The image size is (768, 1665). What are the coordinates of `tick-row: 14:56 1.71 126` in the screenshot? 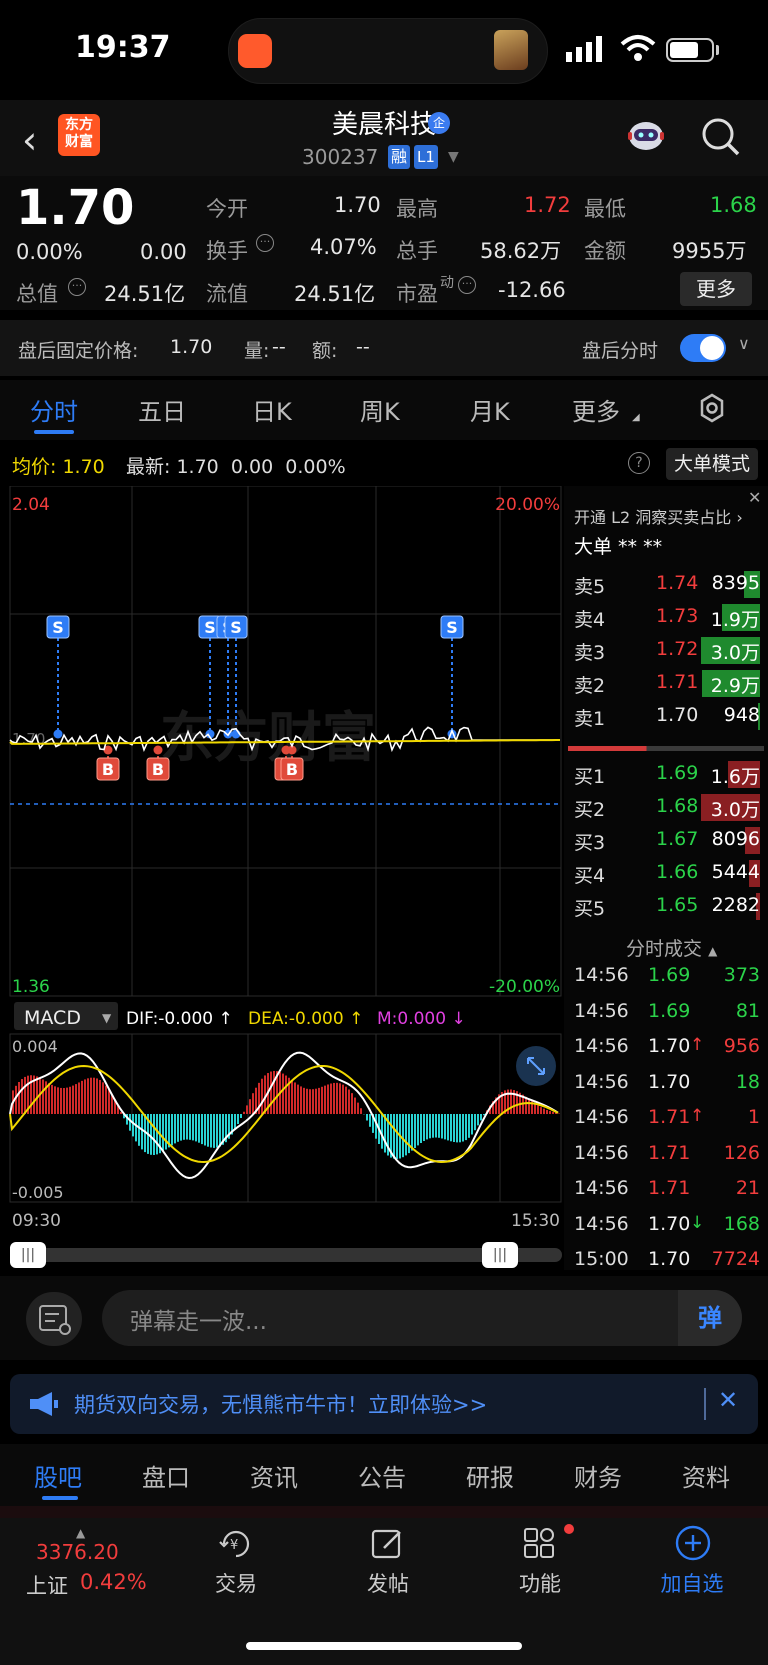 It's located at (666, 1155).